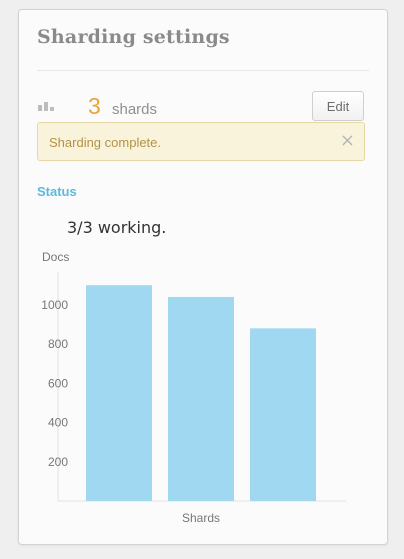  What do you see at coordinates (58, 344) in the screenshot?
I see `y-tick-label: 800` at bounding box center [58, 344].